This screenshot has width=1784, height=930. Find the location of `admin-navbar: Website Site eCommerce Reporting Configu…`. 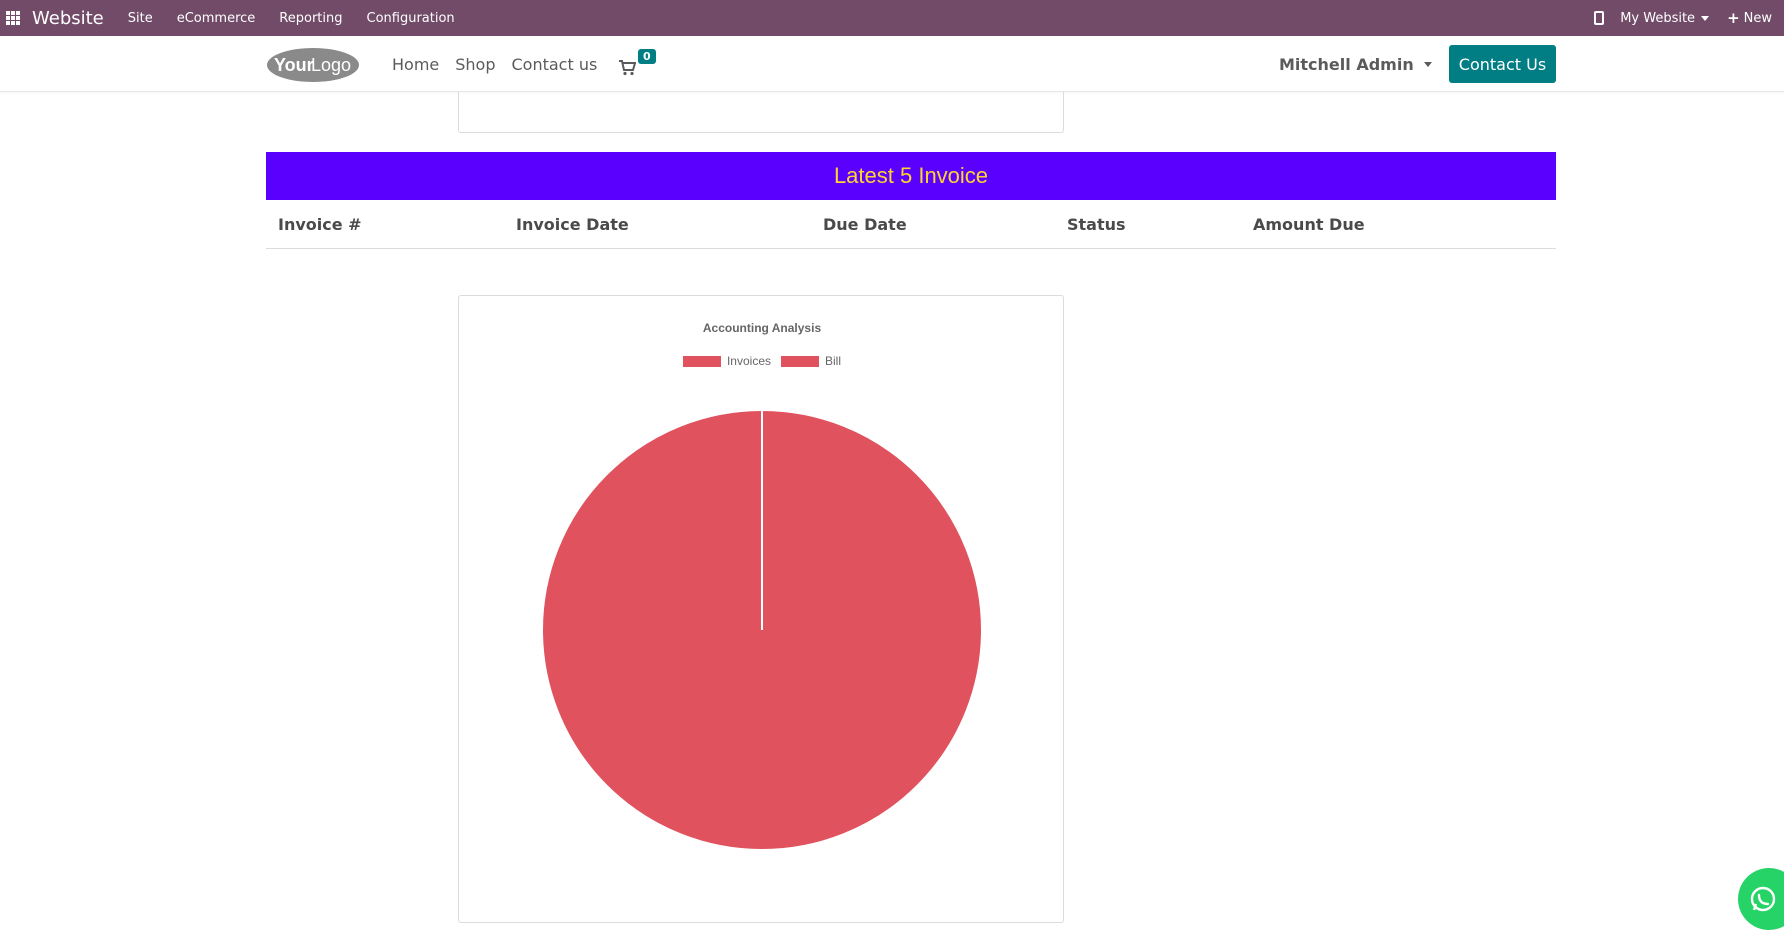

admin-navbar: Website Site eCommerce Reporting Configu… is located at coordinates (892, 18).